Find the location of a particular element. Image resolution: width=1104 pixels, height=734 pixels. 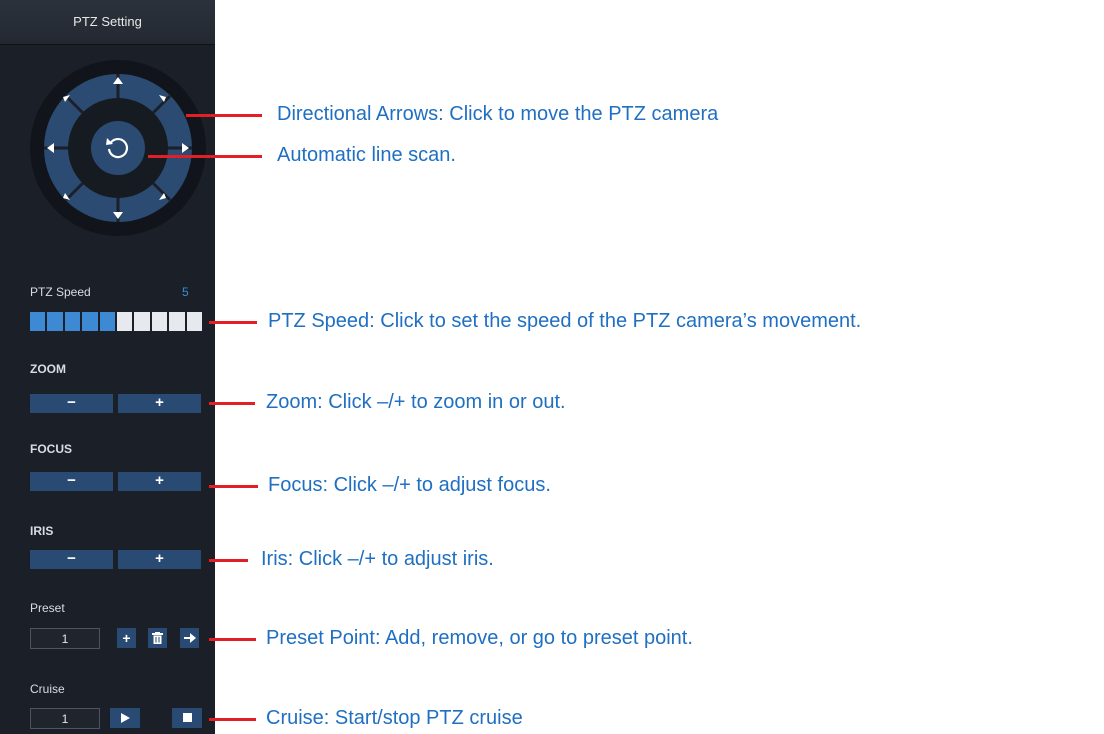

speed-slider is located at coordinates (116, 321).